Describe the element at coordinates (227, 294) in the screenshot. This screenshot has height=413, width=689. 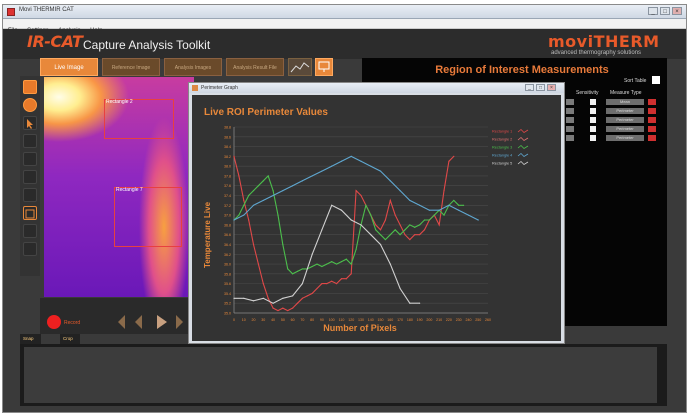
I see `y-tick-label: 35.4` at that location.